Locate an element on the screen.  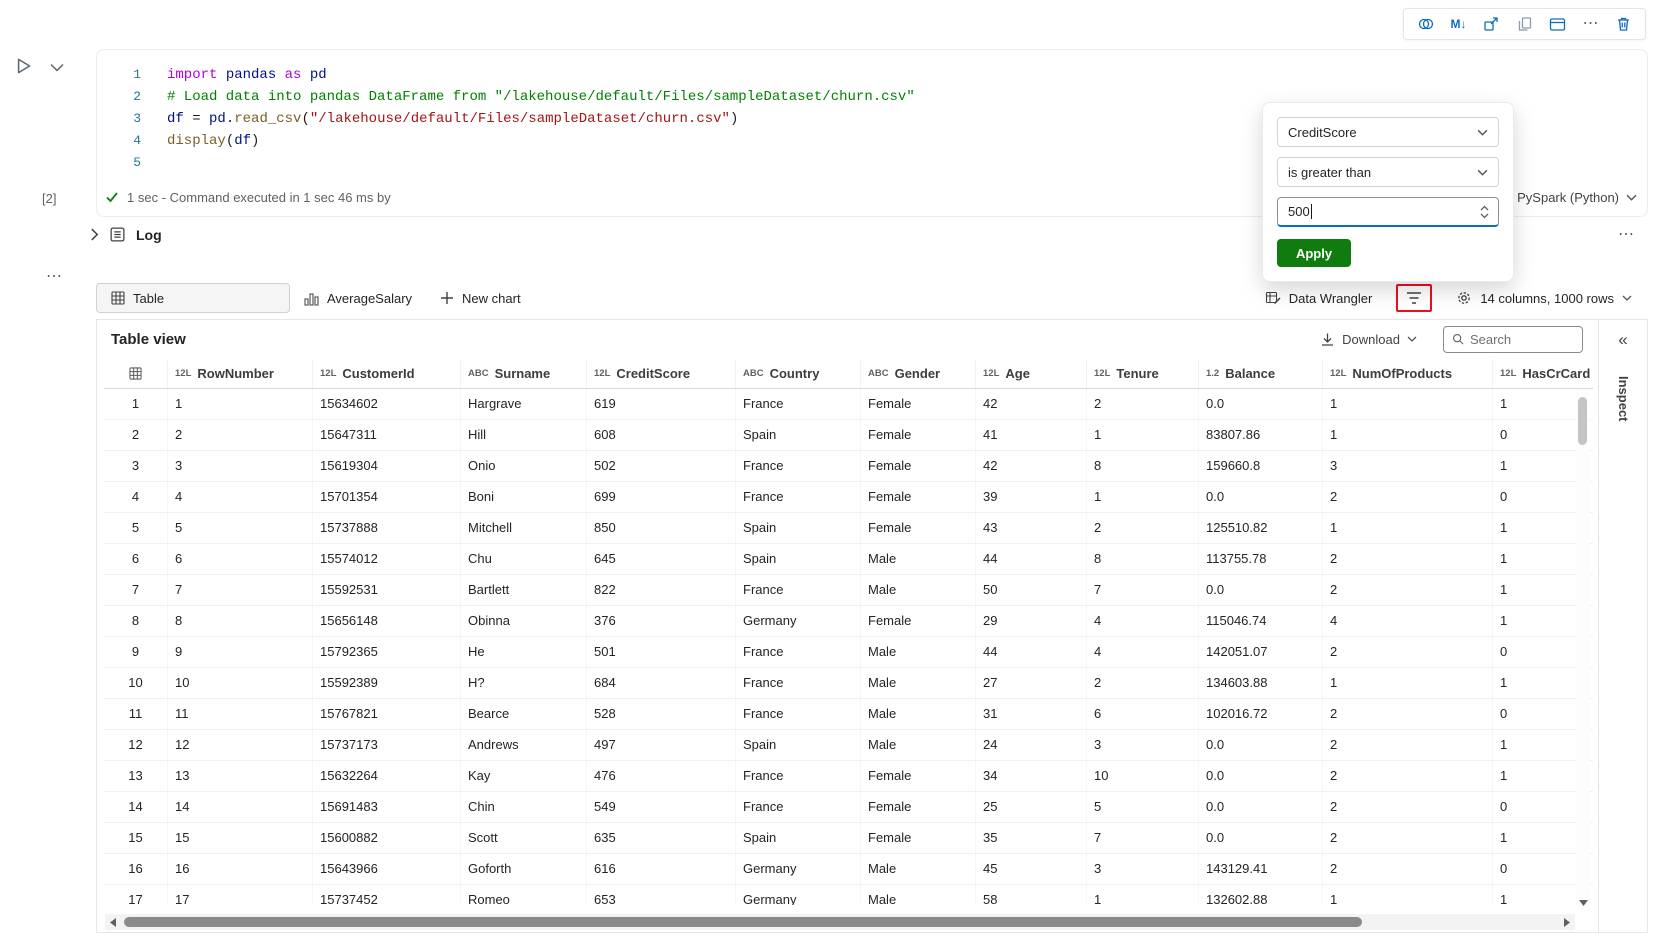
gear-icon is located at coordinates (1464, 298).